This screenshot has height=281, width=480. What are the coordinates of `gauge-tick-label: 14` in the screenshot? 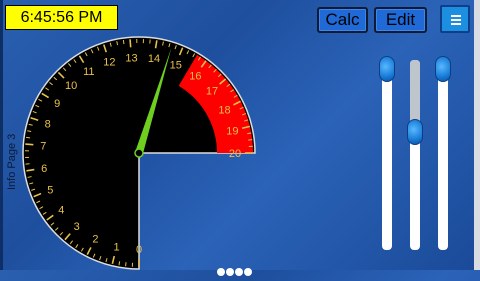 It's located at (154, 59).